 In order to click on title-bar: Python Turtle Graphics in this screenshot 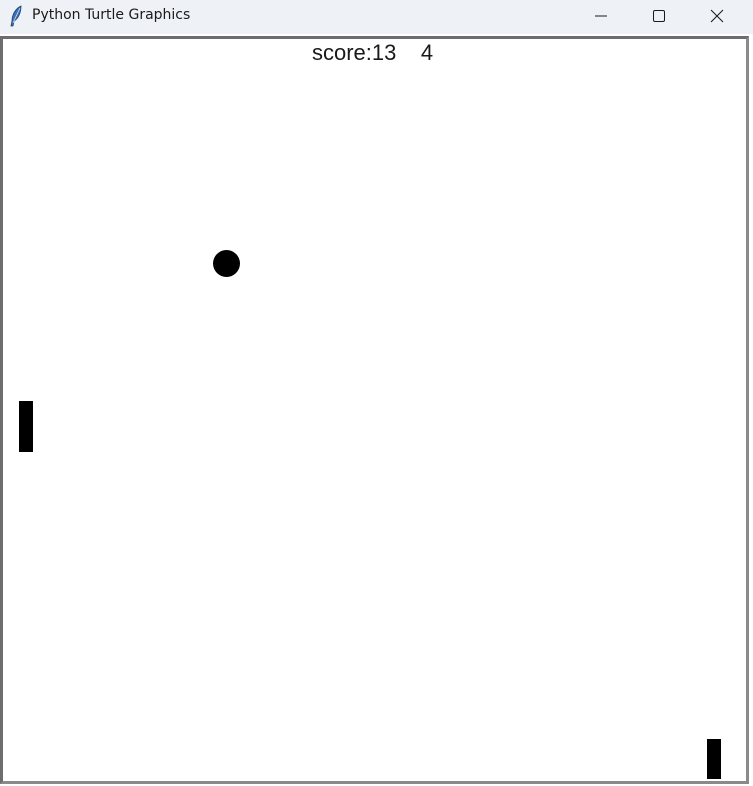, I will do `click(376, 17)`.